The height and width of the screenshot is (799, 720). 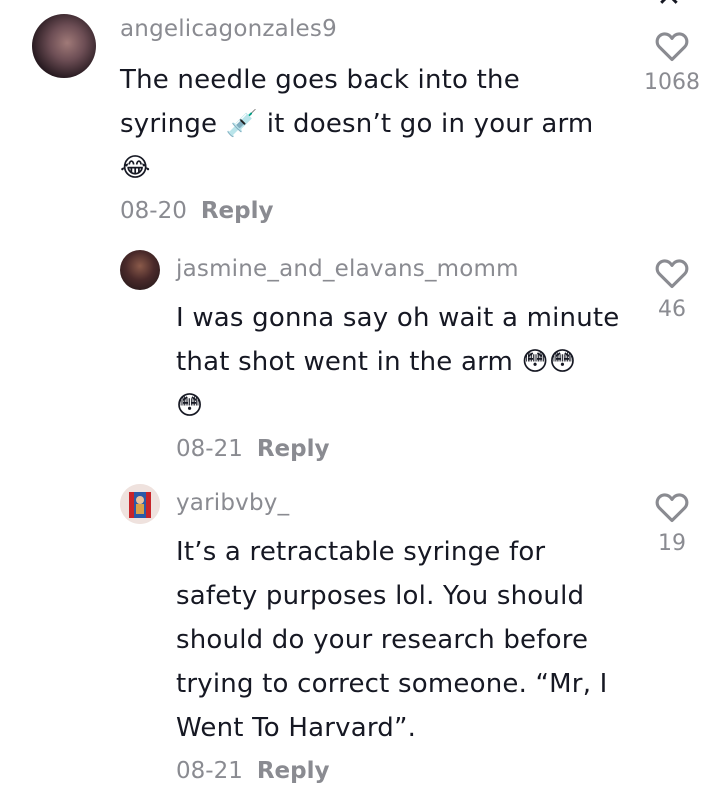 What do you see at coordinates (232, 503) in the screenshot?
I see `comment-username: yaribvby_` at bounding box center [232, 503].